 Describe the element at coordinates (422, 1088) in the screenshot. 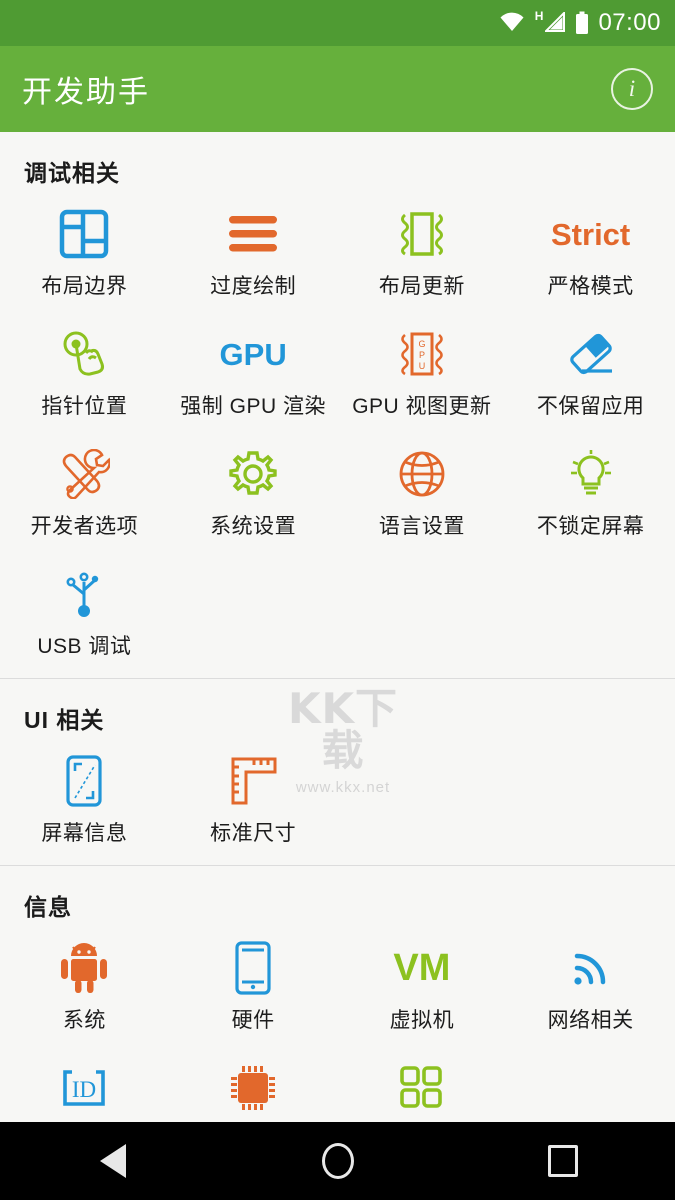

I see `apps-grid-icon` at that location.